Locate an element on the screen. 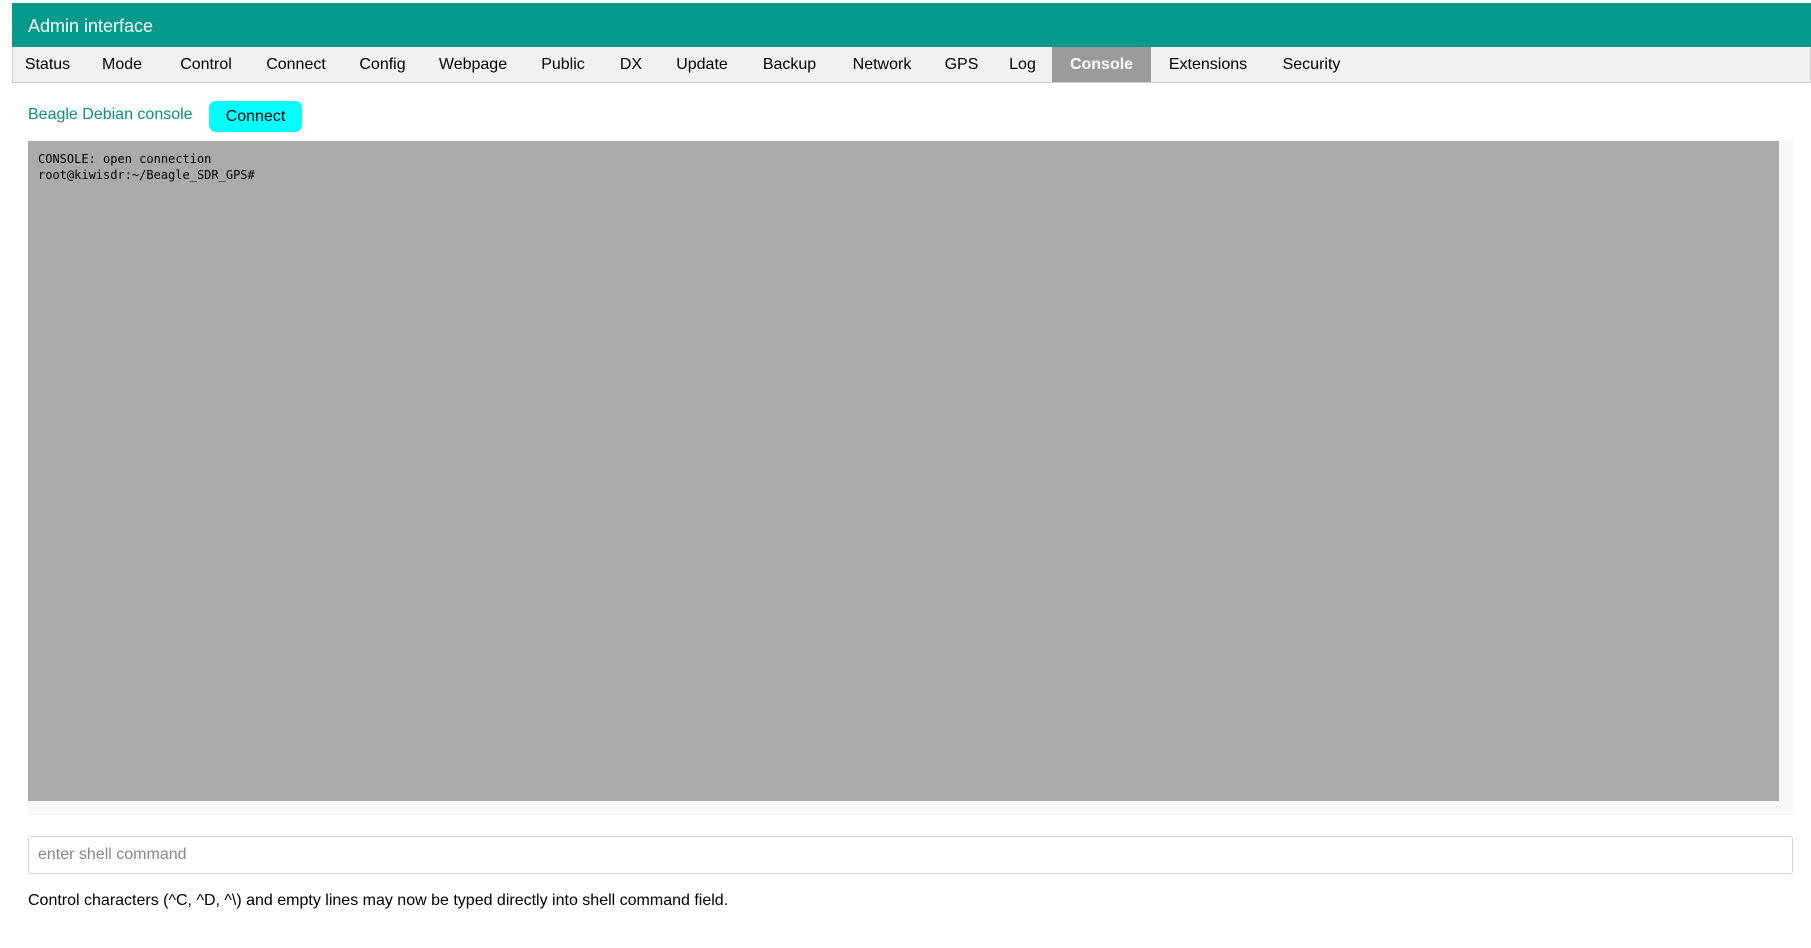  tab-backup: Backup is located at coordinates (789, 64).